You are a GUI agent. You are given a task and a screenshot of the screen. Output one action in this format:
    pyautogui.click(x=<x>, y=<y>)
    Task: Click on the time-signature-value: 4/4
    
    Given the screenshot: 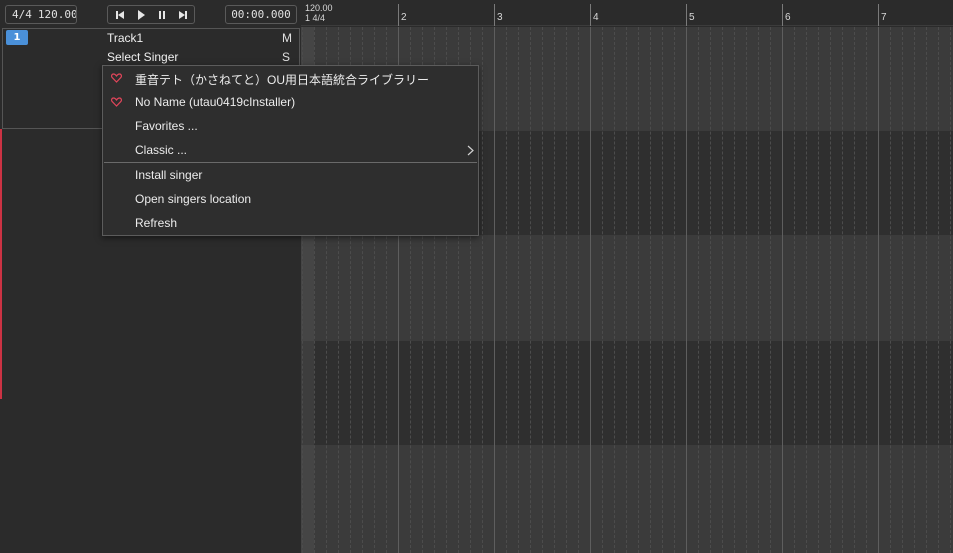 What is the action you would take?
    pyautogui.click(x=22, y=14)
    